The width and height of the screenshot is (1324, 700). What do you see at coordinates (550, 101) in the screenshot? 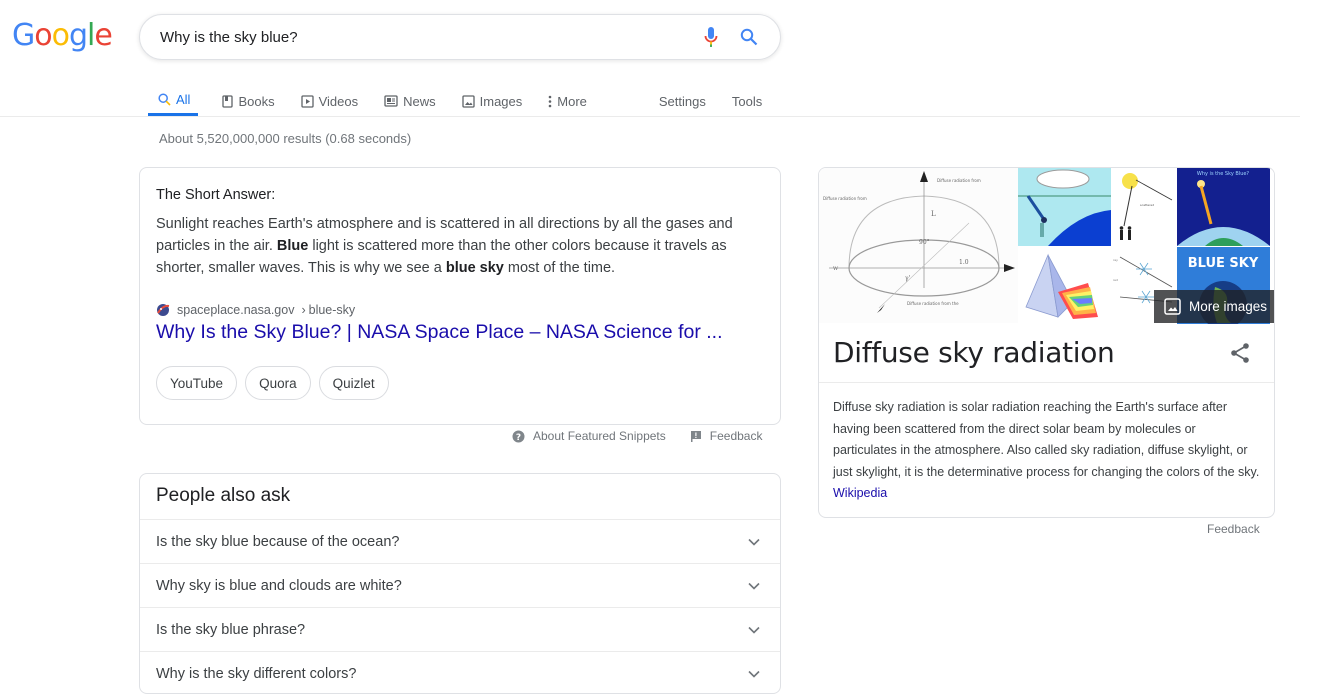
I see `more-vert-icon` at bounding box center [550, 101].